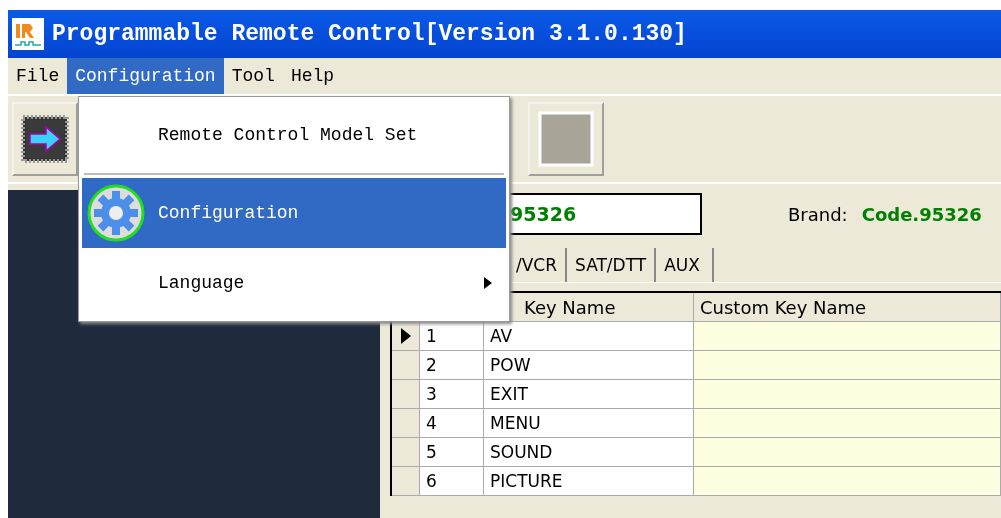 The image size is (1001, 518). I want to click on table-cell: 2, so click(452, 365).